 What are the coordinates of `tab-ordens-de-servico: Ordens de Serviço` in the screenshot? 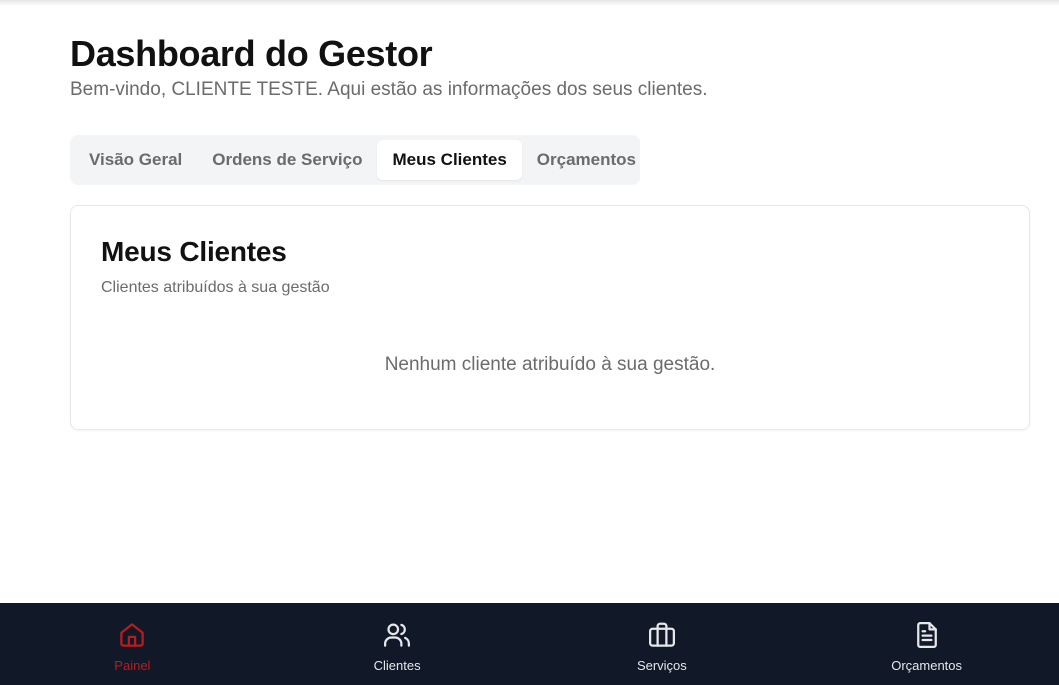 It's located at (287, 160).